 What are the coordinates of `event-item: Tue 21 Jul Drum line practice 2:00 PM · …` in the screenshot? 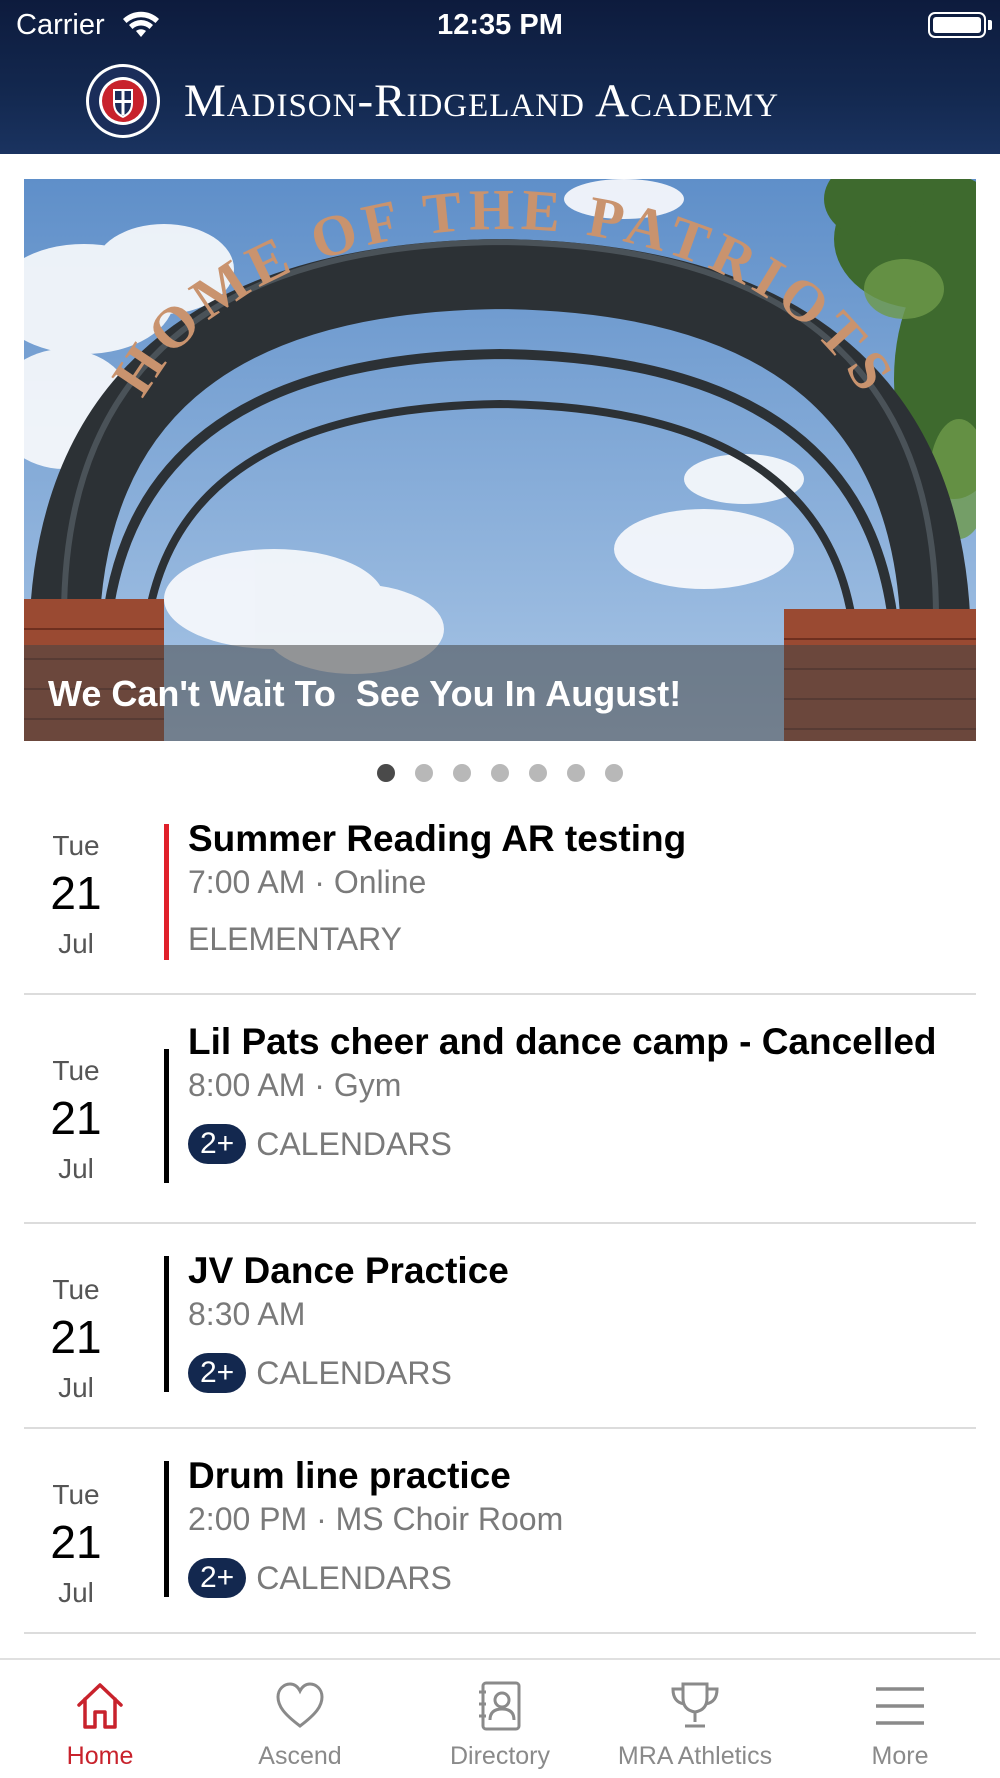 It's located at (500, 1531).